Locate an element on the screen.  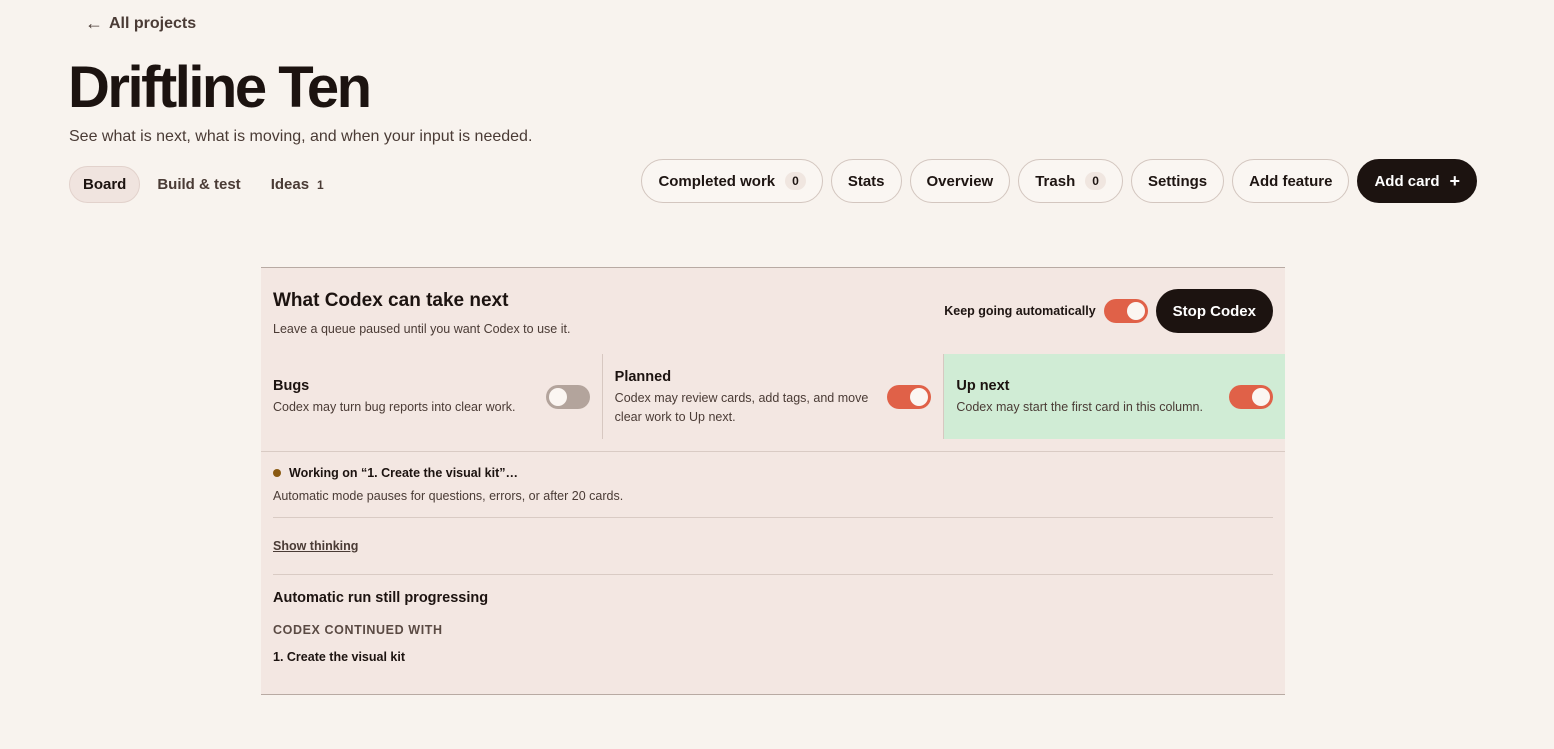
plus-icon: + is located at coordinates (1454, 180).